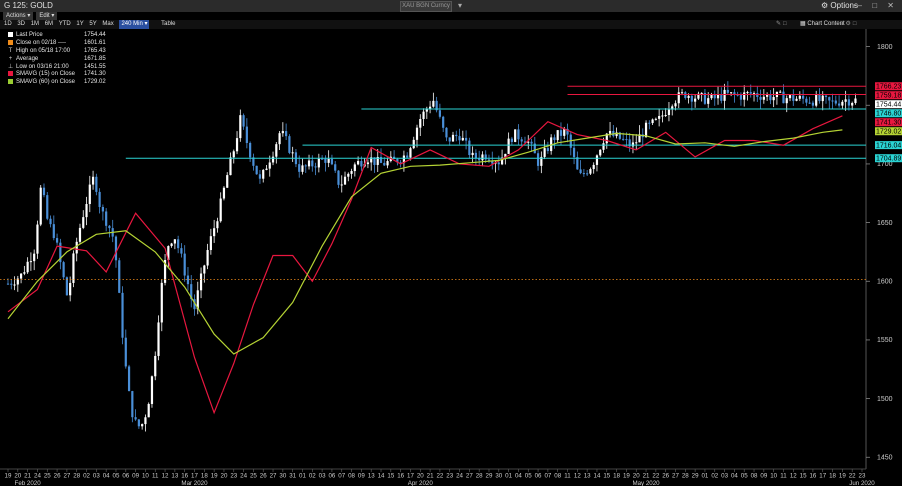 The height and width of the screenshot is (486, 902). What do you see at coordinates (839, 6) in the screenshot?
I see `options-button: ⚙ Options` at bounding box center [839, 6].